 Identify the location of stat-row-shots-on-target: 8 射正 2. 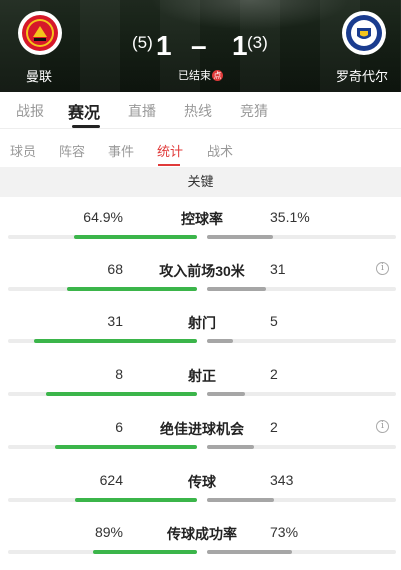
(200, 380).